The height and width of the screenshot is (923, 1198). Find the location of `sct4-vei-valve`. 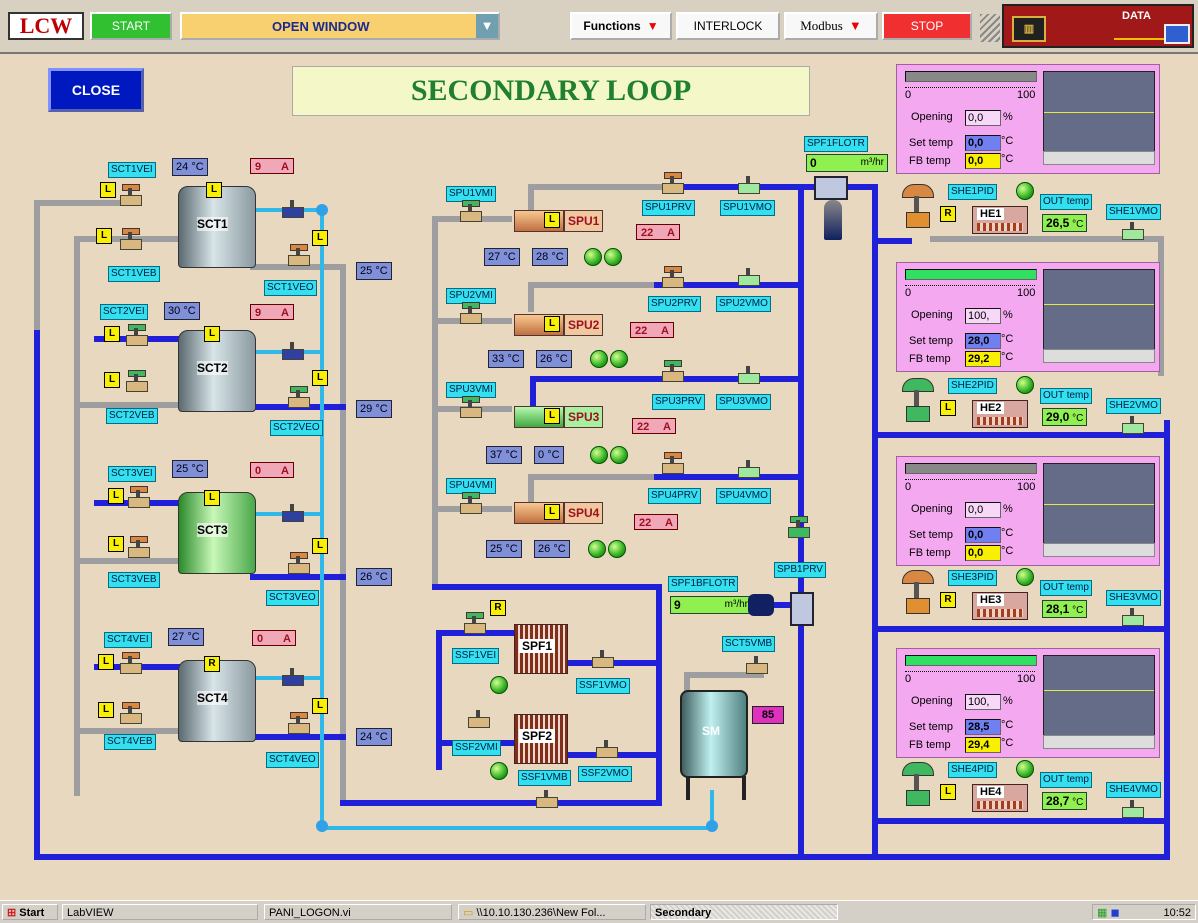

sct4-vei-valve is located at coordinates (130, 663).